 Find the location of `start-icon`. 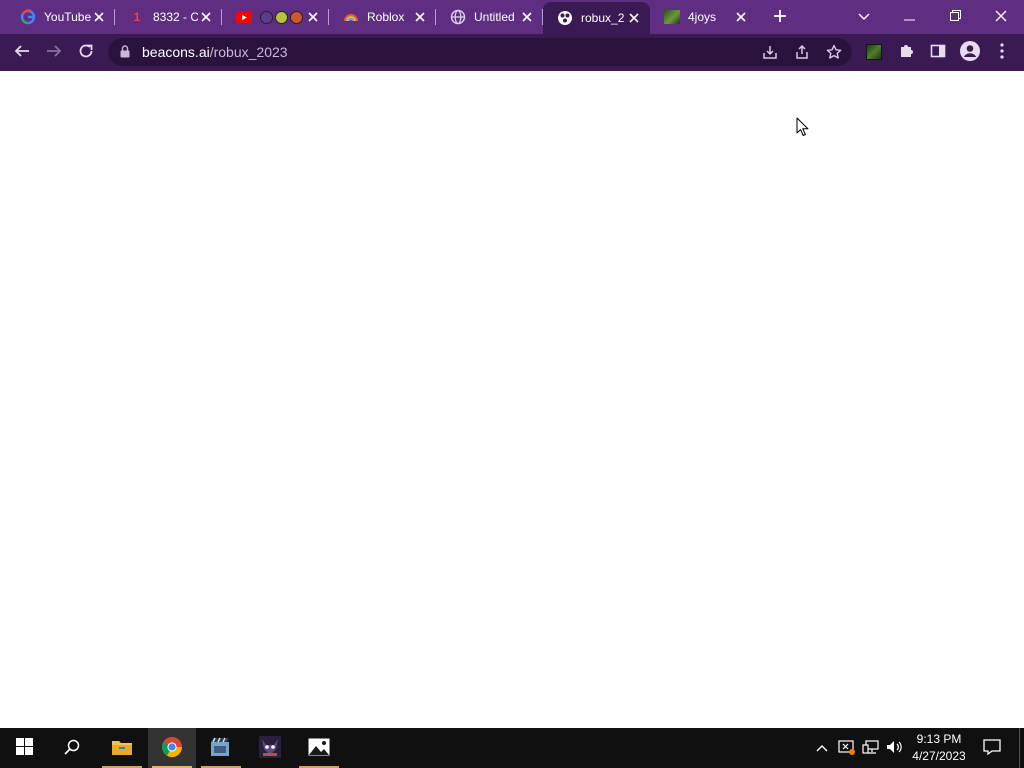

start-icon is located at coordinates (24, 748).